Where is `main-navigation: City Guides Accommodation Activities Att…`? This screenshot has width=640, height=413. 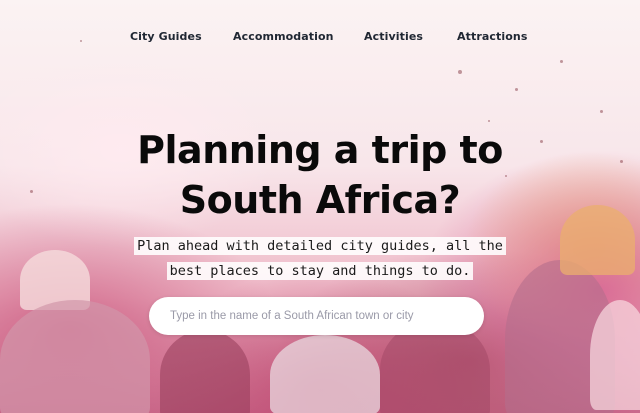
main-navigation: City Guides Accommodation Activities Att… is located at coordinates (320, 39).